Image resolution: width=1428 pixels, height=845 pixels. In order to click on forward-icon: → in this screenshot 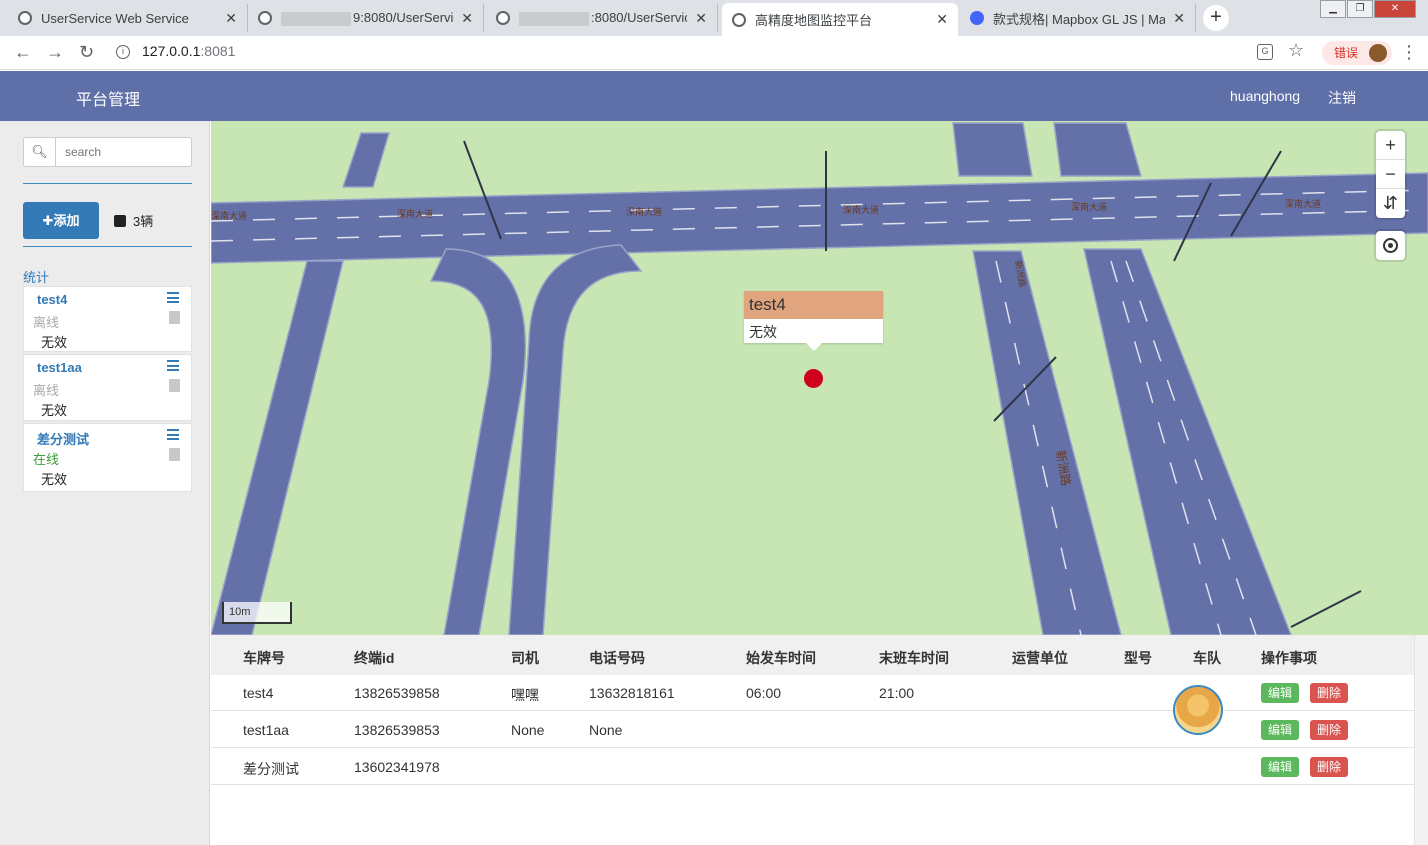, I will do `click(55, 52)`.